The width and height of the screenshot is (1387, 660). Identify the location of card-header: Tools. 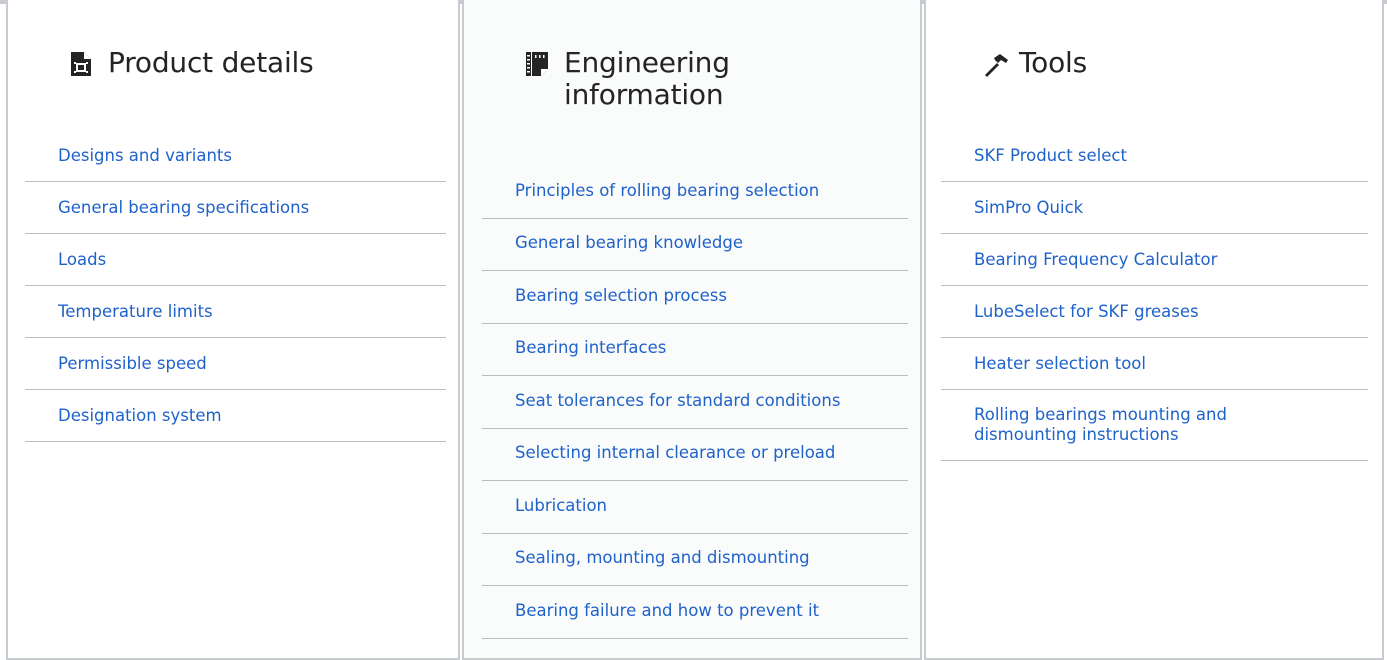
(1182, 65).